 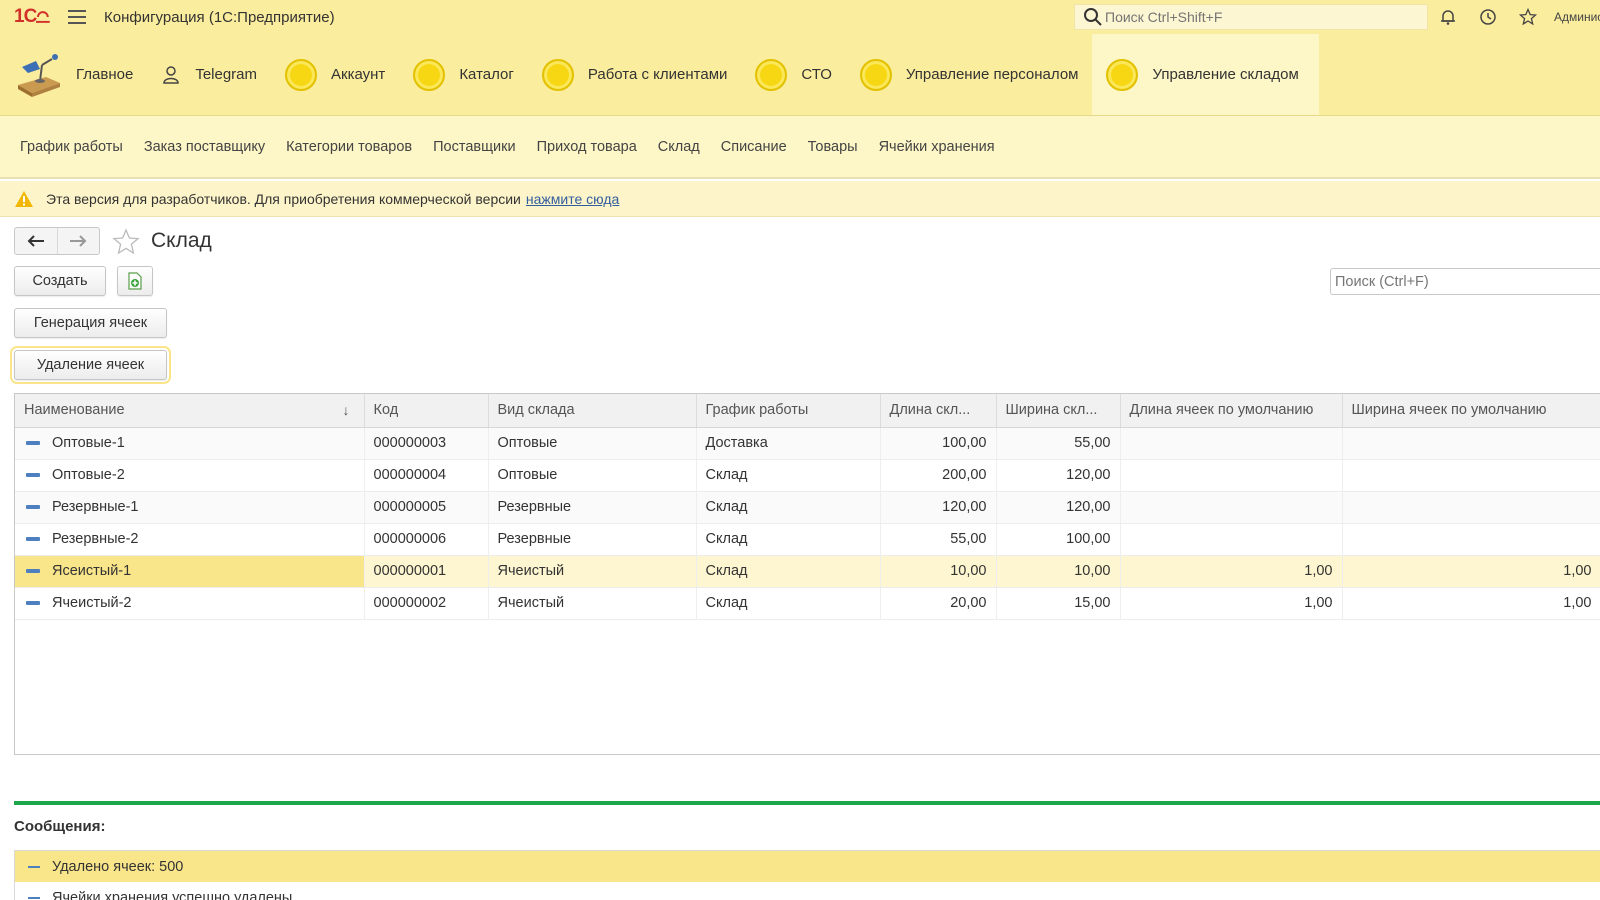 What do you see at coordinates (209, 74) in the screenshot?
I see `section-telegram: Telegram` at bounding box center [209, 74].